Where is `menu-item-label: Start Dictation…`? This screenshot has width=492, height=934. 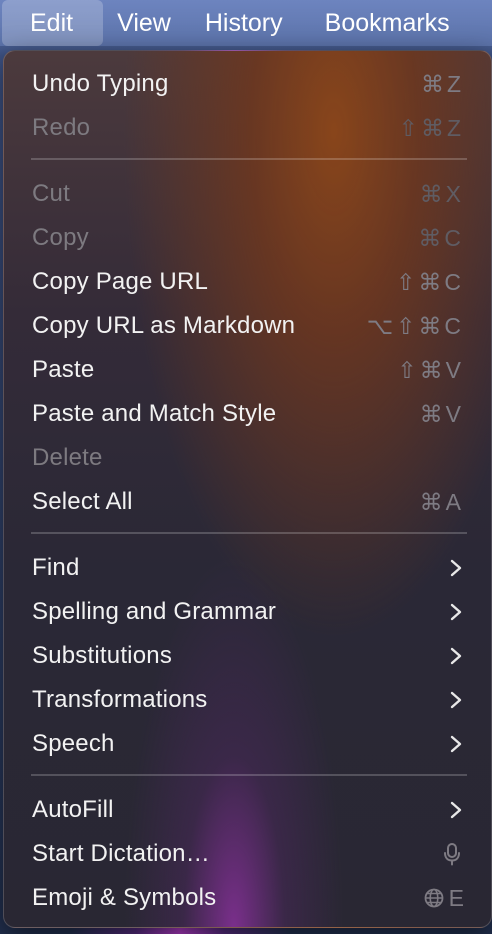 menu-item-label: Start Dictation… is located at coordinates (121, 853).